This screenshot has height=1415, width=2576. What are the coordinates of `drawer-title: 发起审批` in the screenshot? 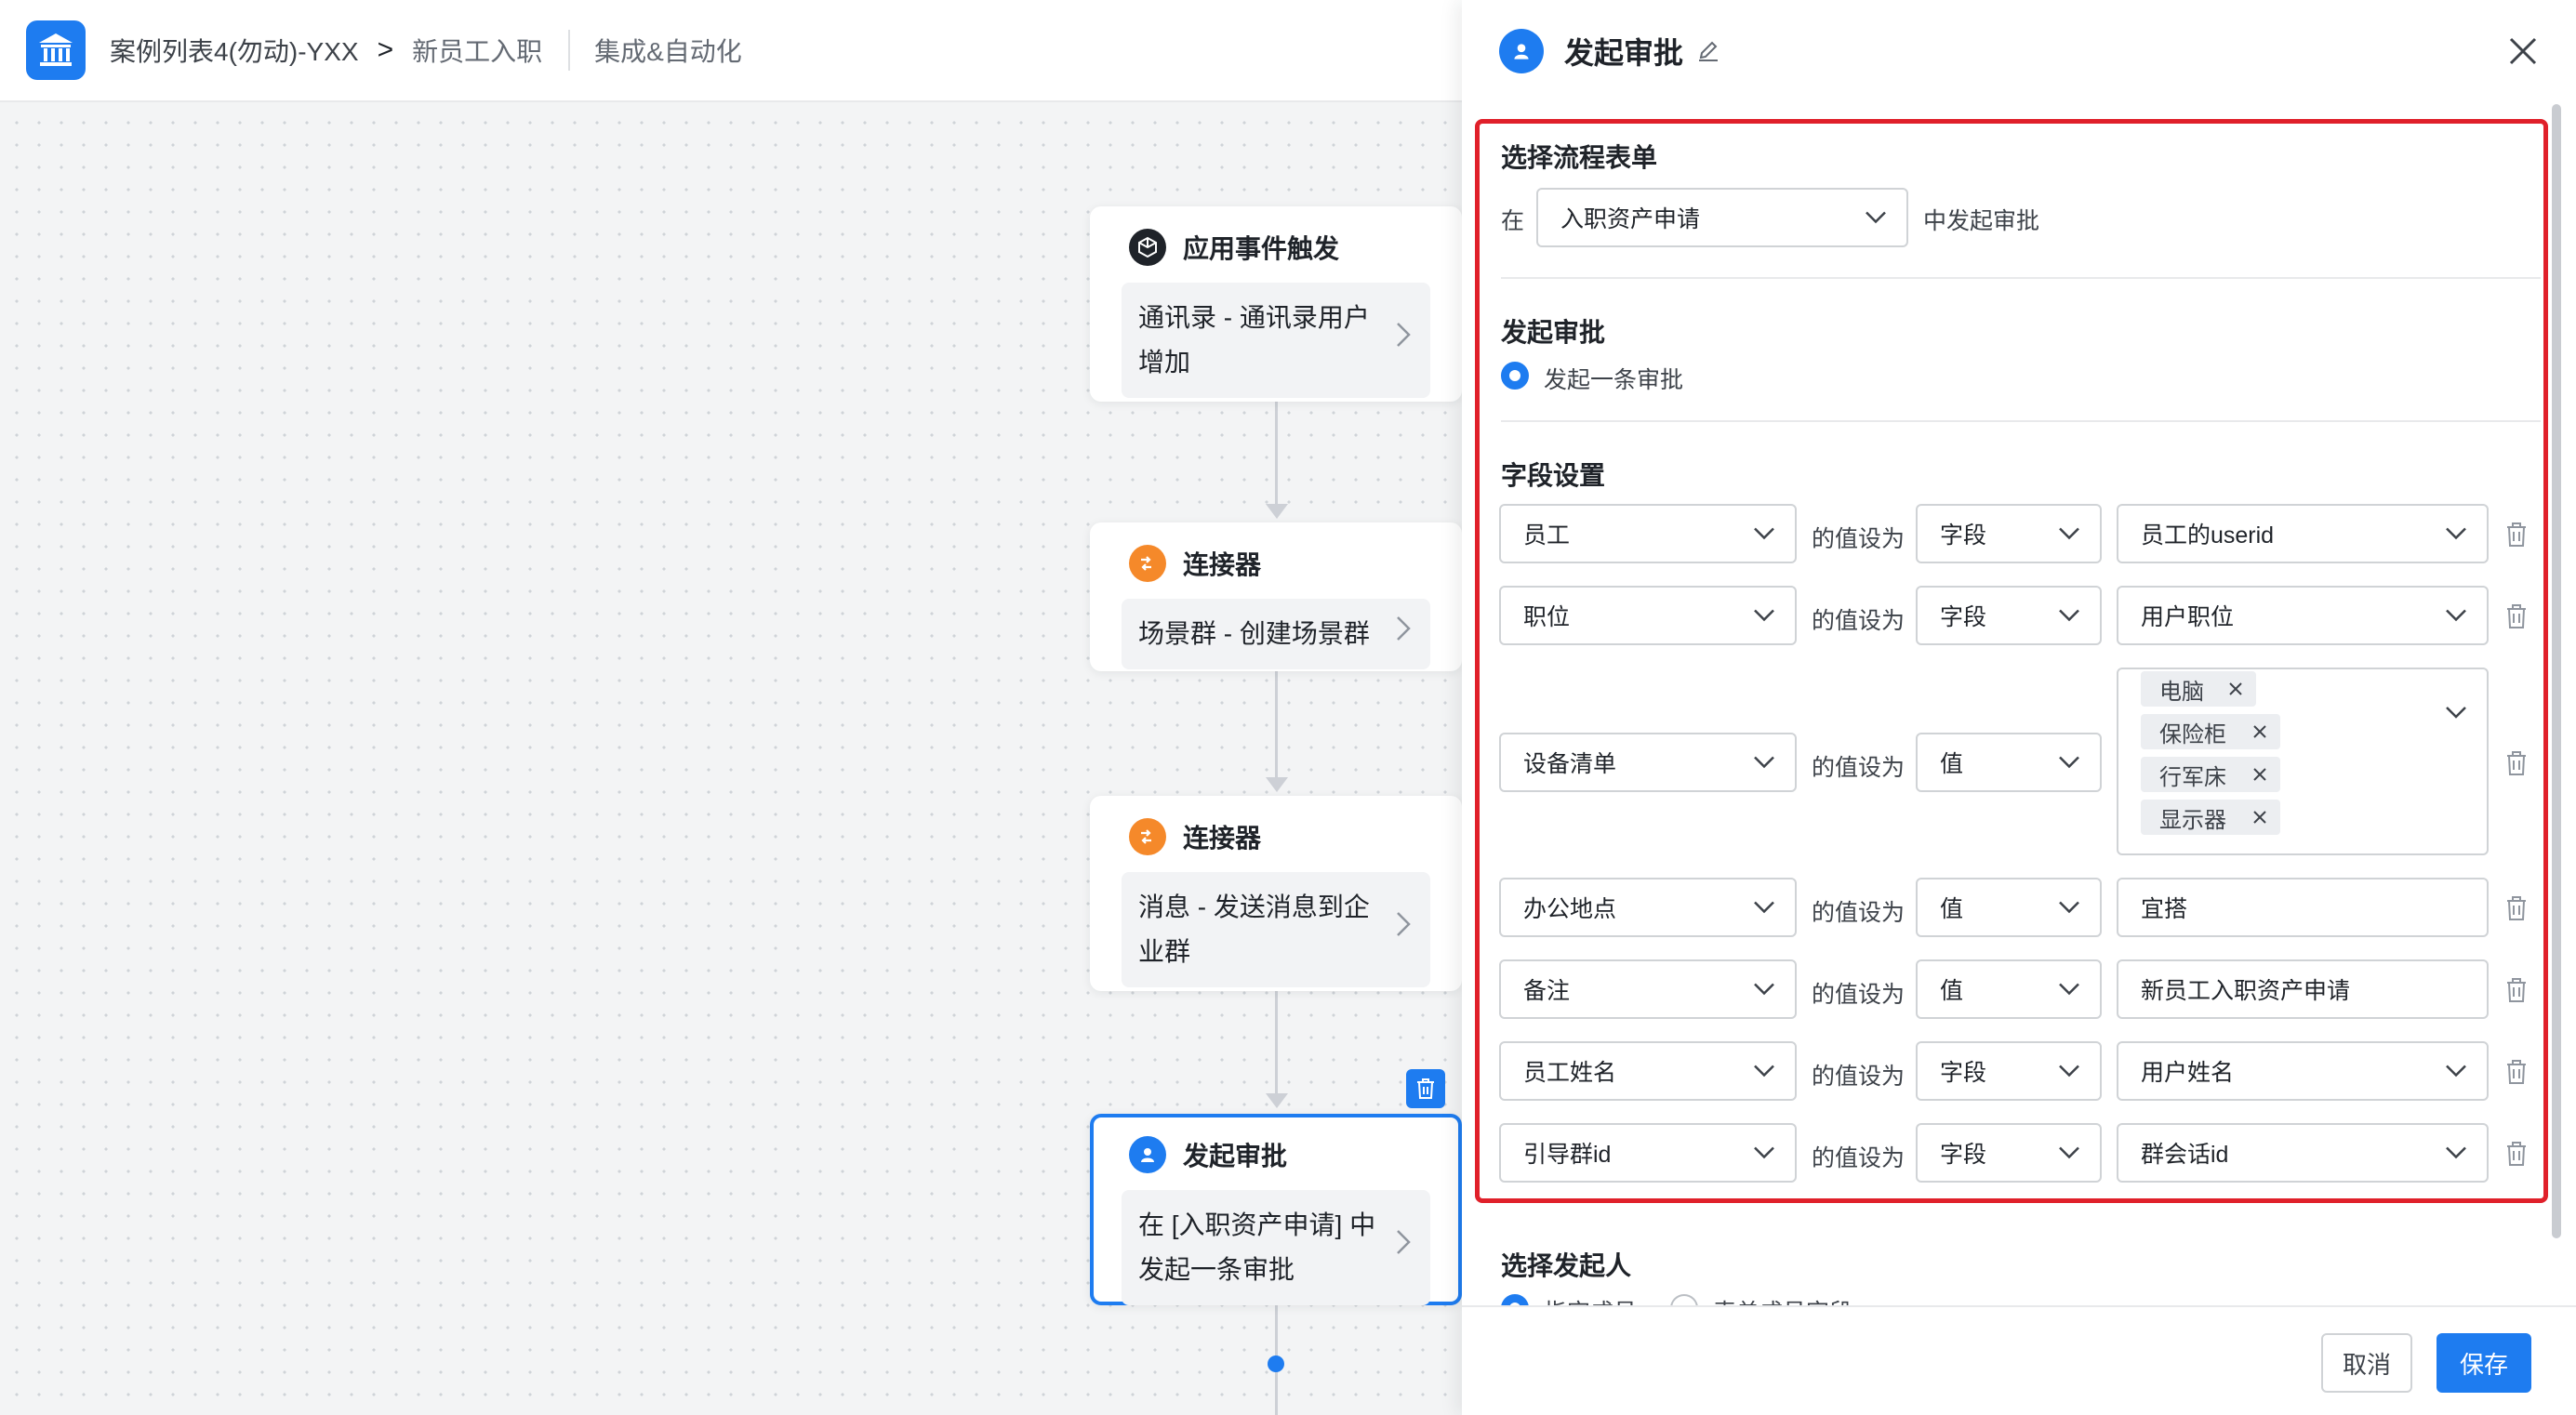 It's located at (1624, 53).